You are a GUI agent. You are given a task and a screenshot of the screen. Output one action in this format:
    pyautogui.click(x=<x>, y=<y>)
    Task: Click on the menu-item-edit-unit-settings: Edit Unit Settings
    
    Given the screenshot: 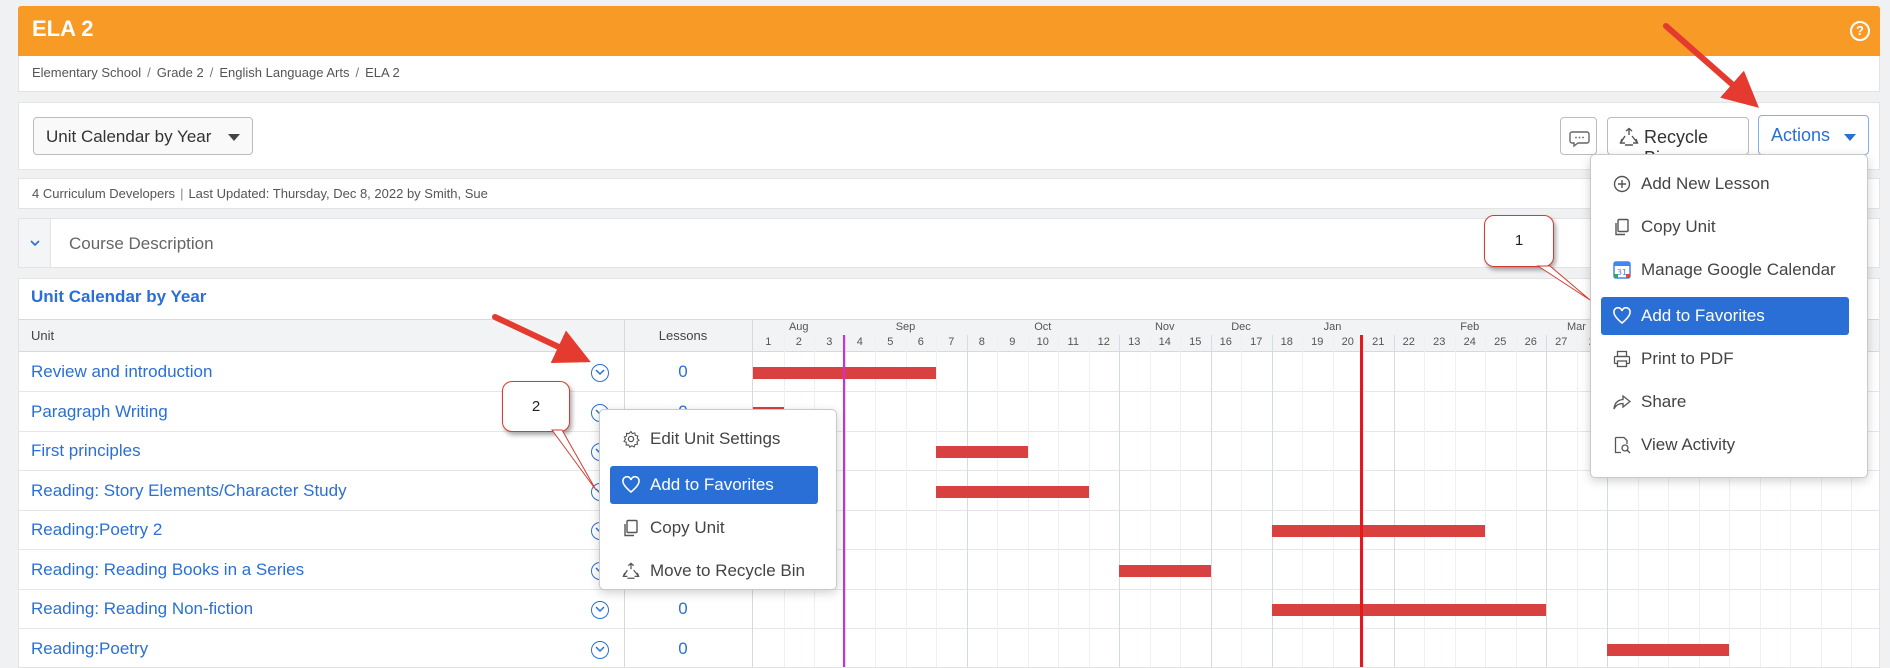 What is the action you would take?
    pyautogui.click(x=718, y=439)
    